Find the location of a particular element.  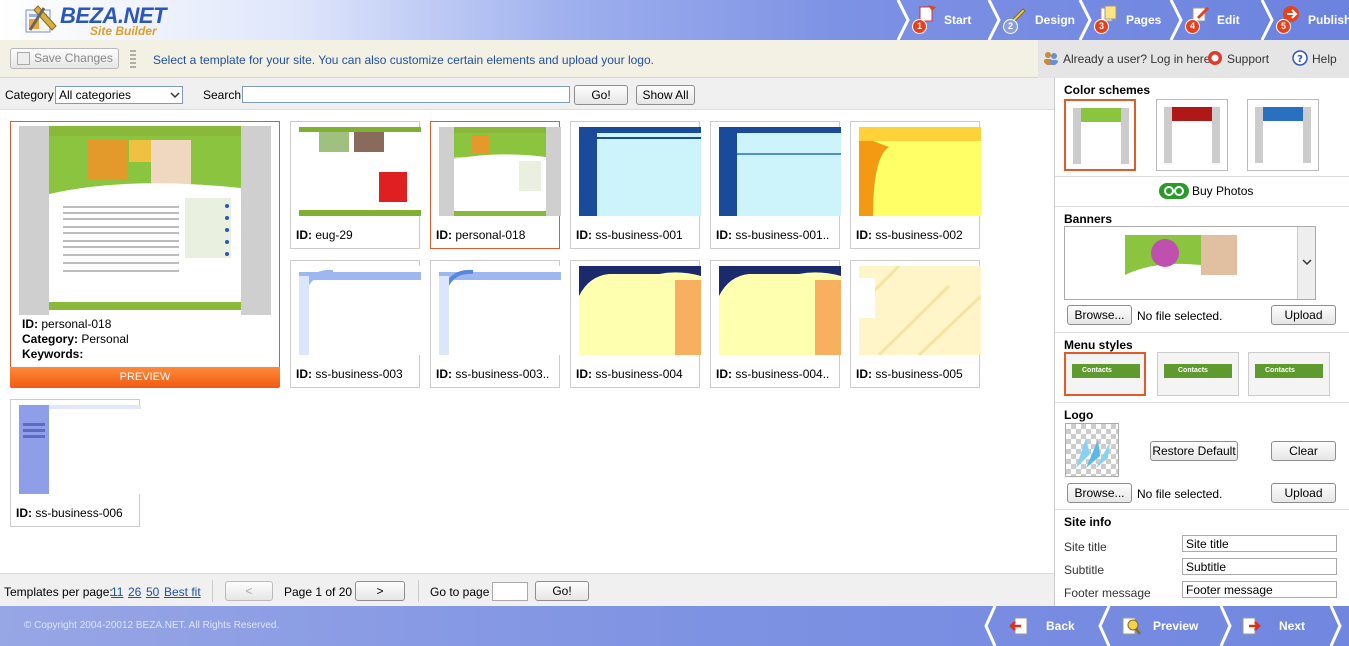

template-id: ID: ss-business-003 is located at coordinates (349, 374).